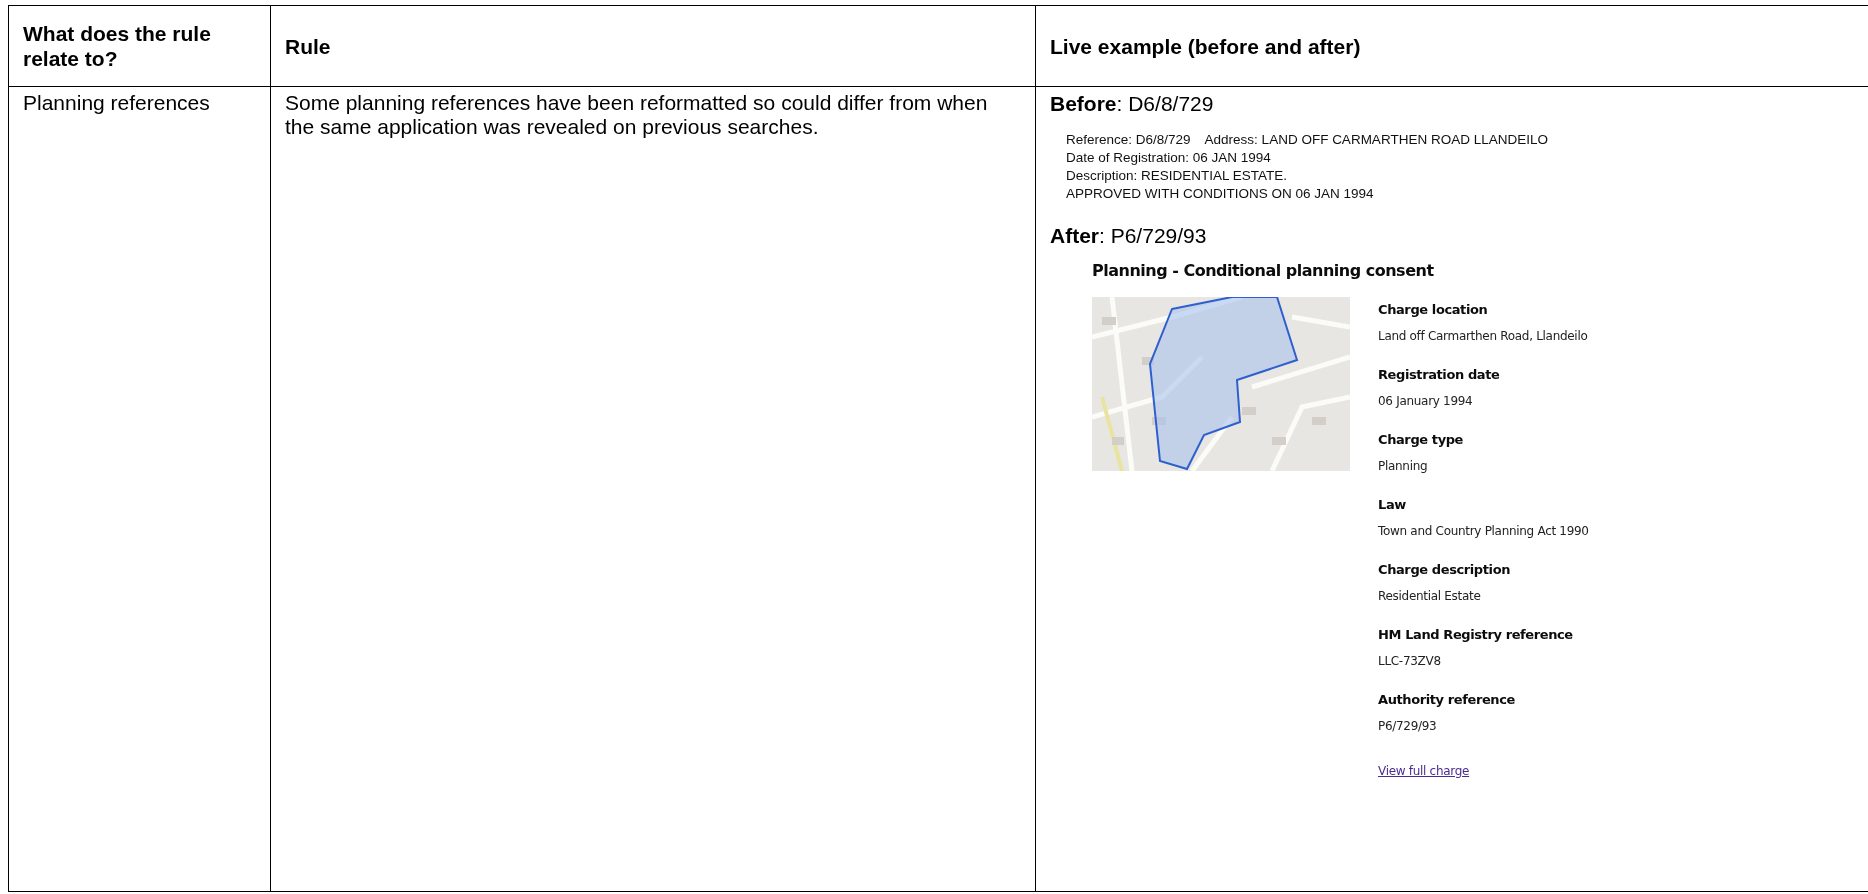 The width and height of the screenshot is (1868, 894). I want to click on field-label: HM Land Registry reference, so click(1475, 635).